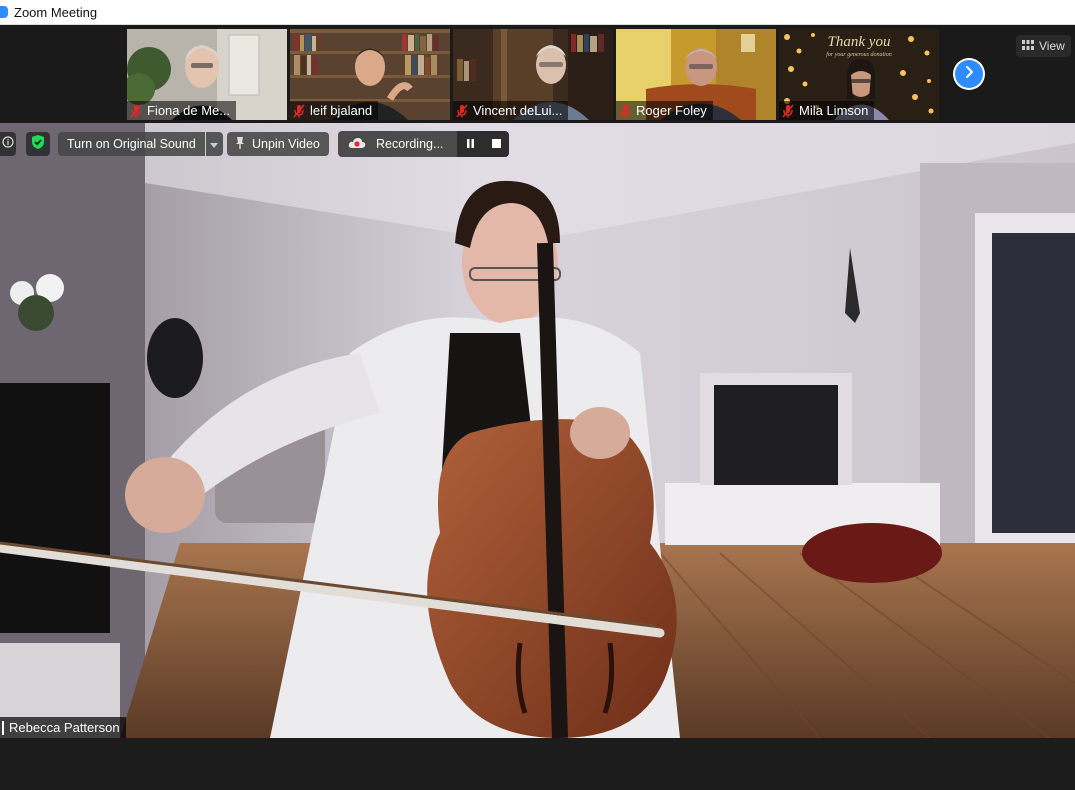 The height and width of the screenshot is (790, 1075). Describe the element at coordinates (286, 144) in the screenshot. I see `unpin-label: Unpin Video` at that location.